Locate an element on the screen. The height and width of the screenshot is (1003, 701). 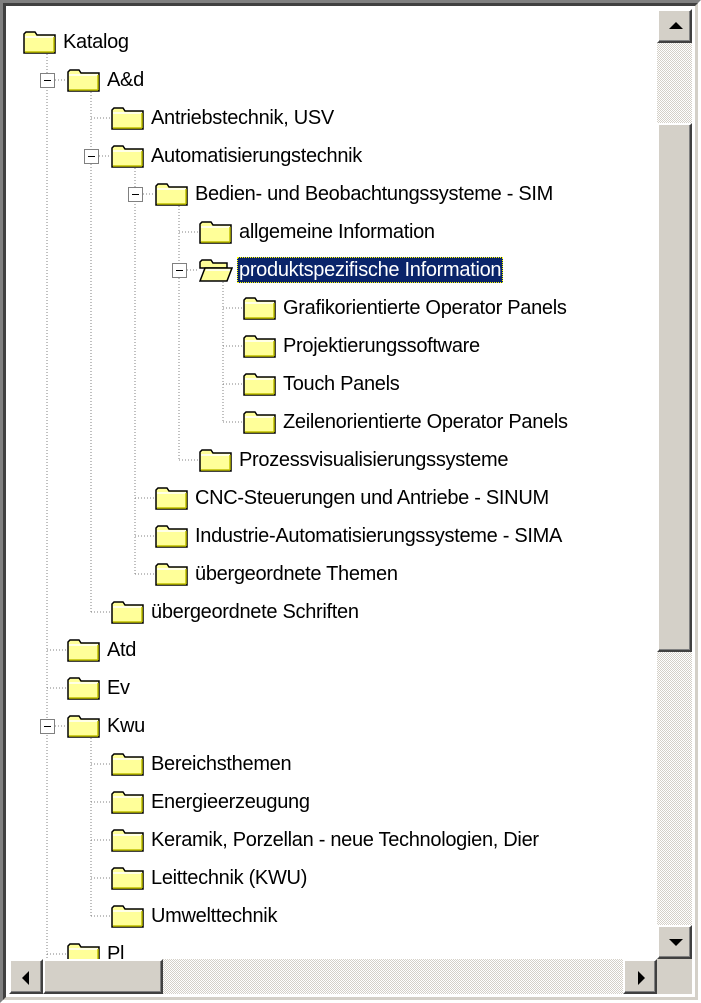
folder-open-icon is located at coordinates (216, 270).